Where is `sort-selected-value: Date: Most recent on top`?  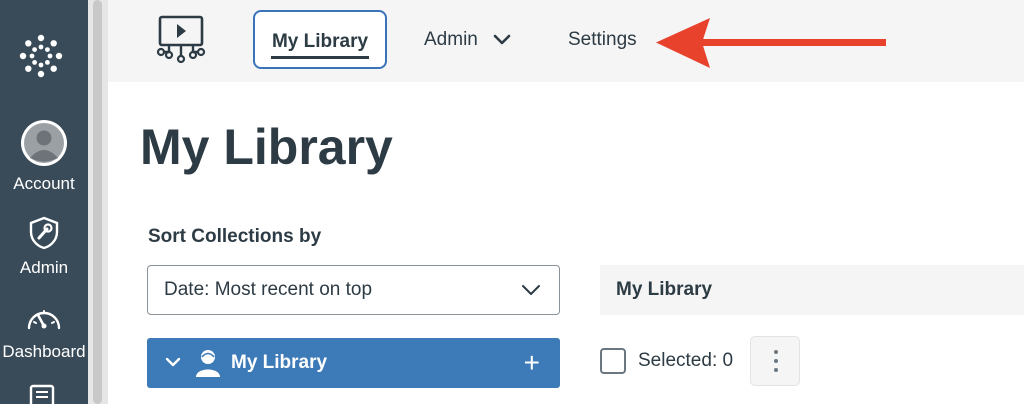 sort-selected-value: Date: Most recent on top is located at coordinates (268, 289).